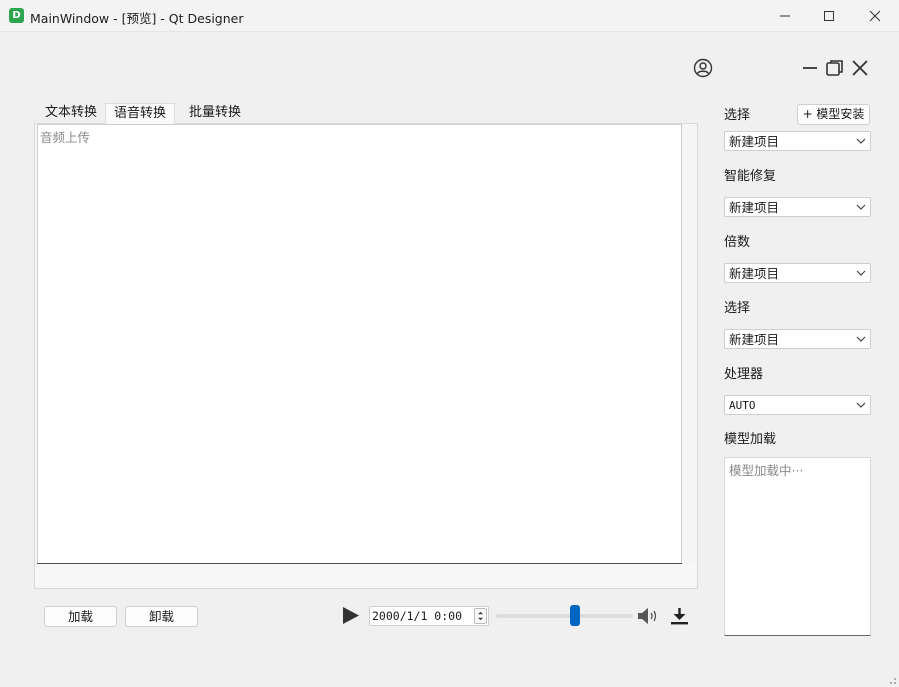 The height and width of the screenshot is (687, 899). What do you see at coordinates (351, 615) in the screenshot?
I see `play-icon` at bounding box center [351, 615].